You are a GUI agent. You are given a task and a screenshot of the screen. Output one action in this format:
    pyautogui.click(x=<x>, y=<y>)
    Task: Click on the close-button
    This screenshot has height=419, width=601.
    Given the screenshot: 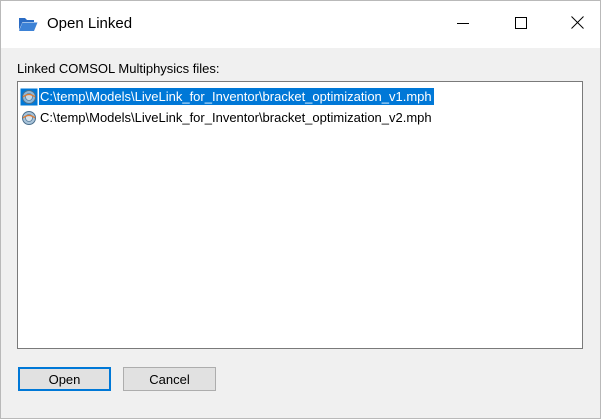 What is the action you would take?
    pyautogui.click(x=577, y=24)
    